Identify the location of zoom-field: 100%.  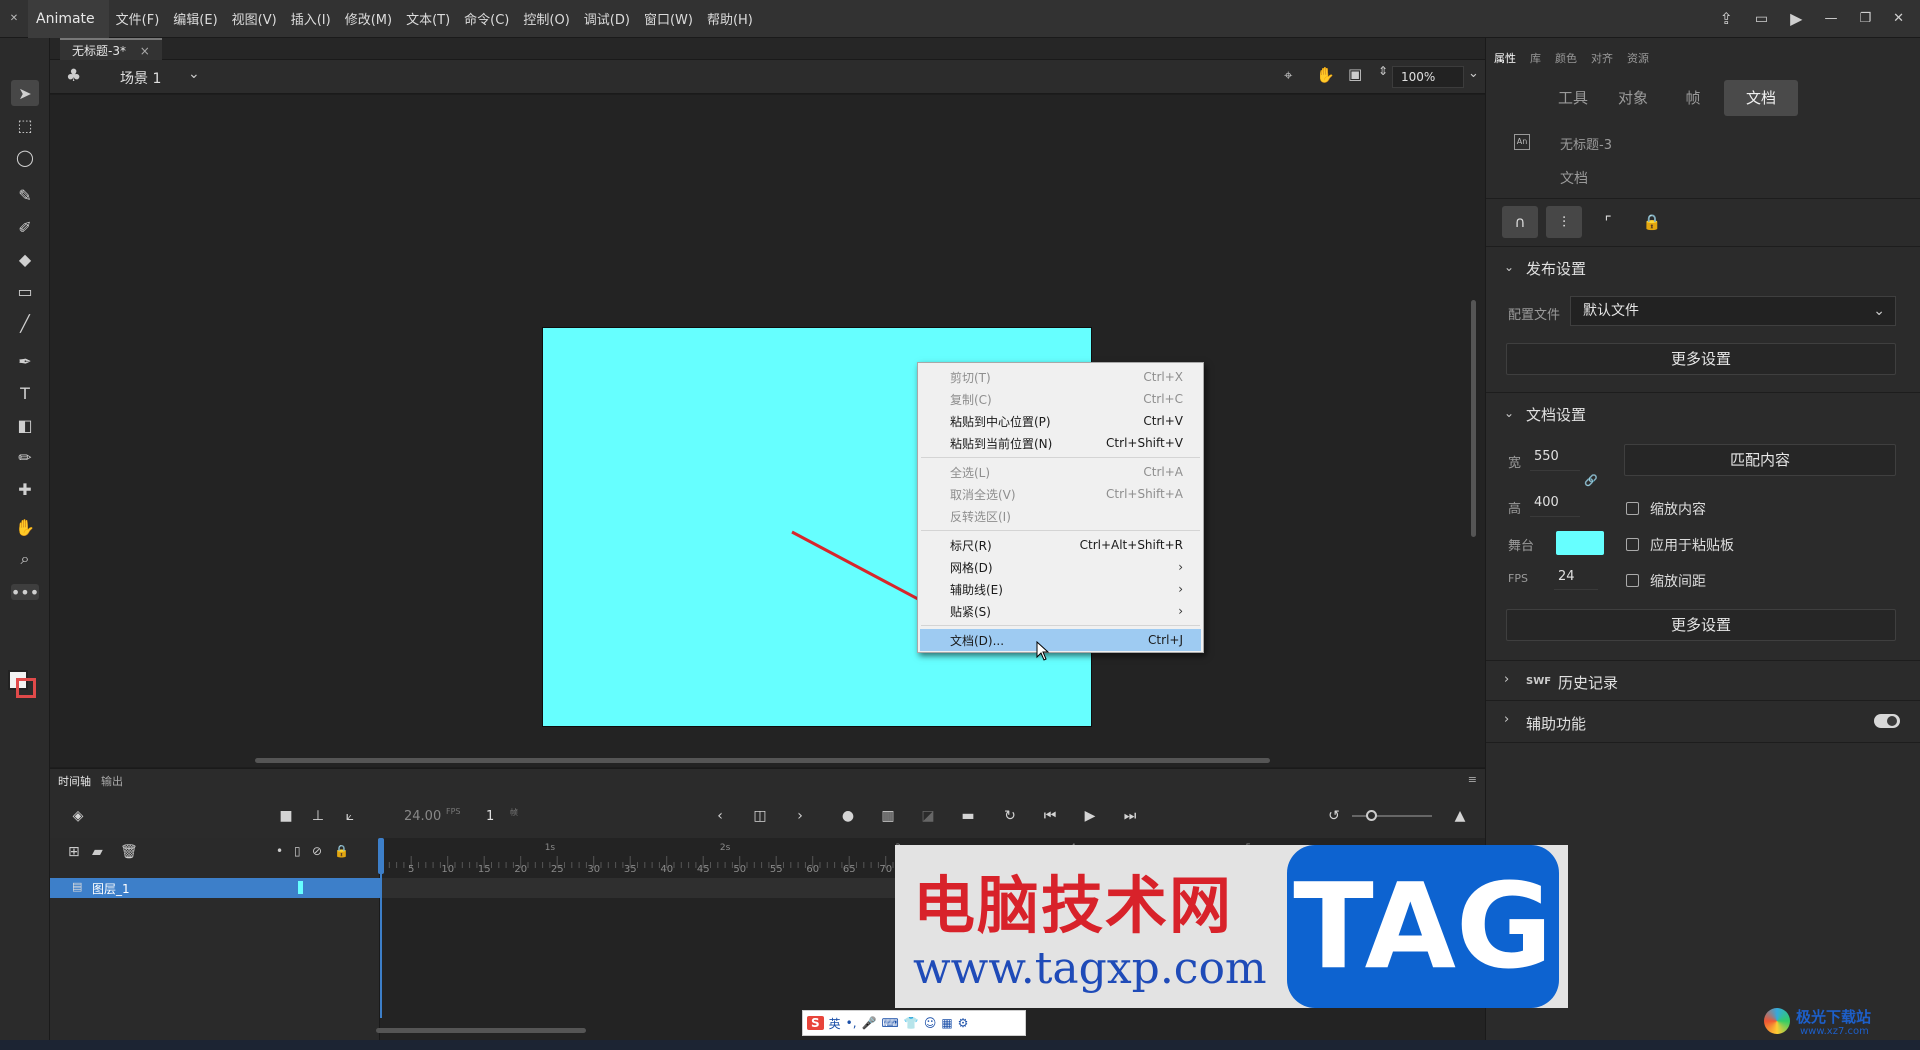
(1428, 77).